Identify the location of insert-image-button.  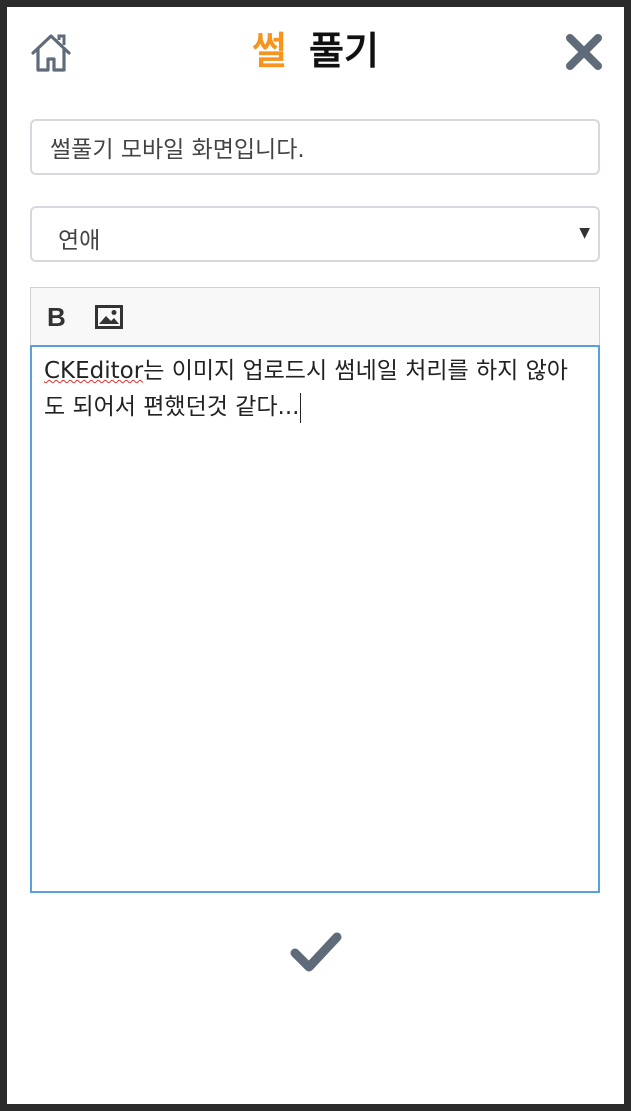
(109, 317).